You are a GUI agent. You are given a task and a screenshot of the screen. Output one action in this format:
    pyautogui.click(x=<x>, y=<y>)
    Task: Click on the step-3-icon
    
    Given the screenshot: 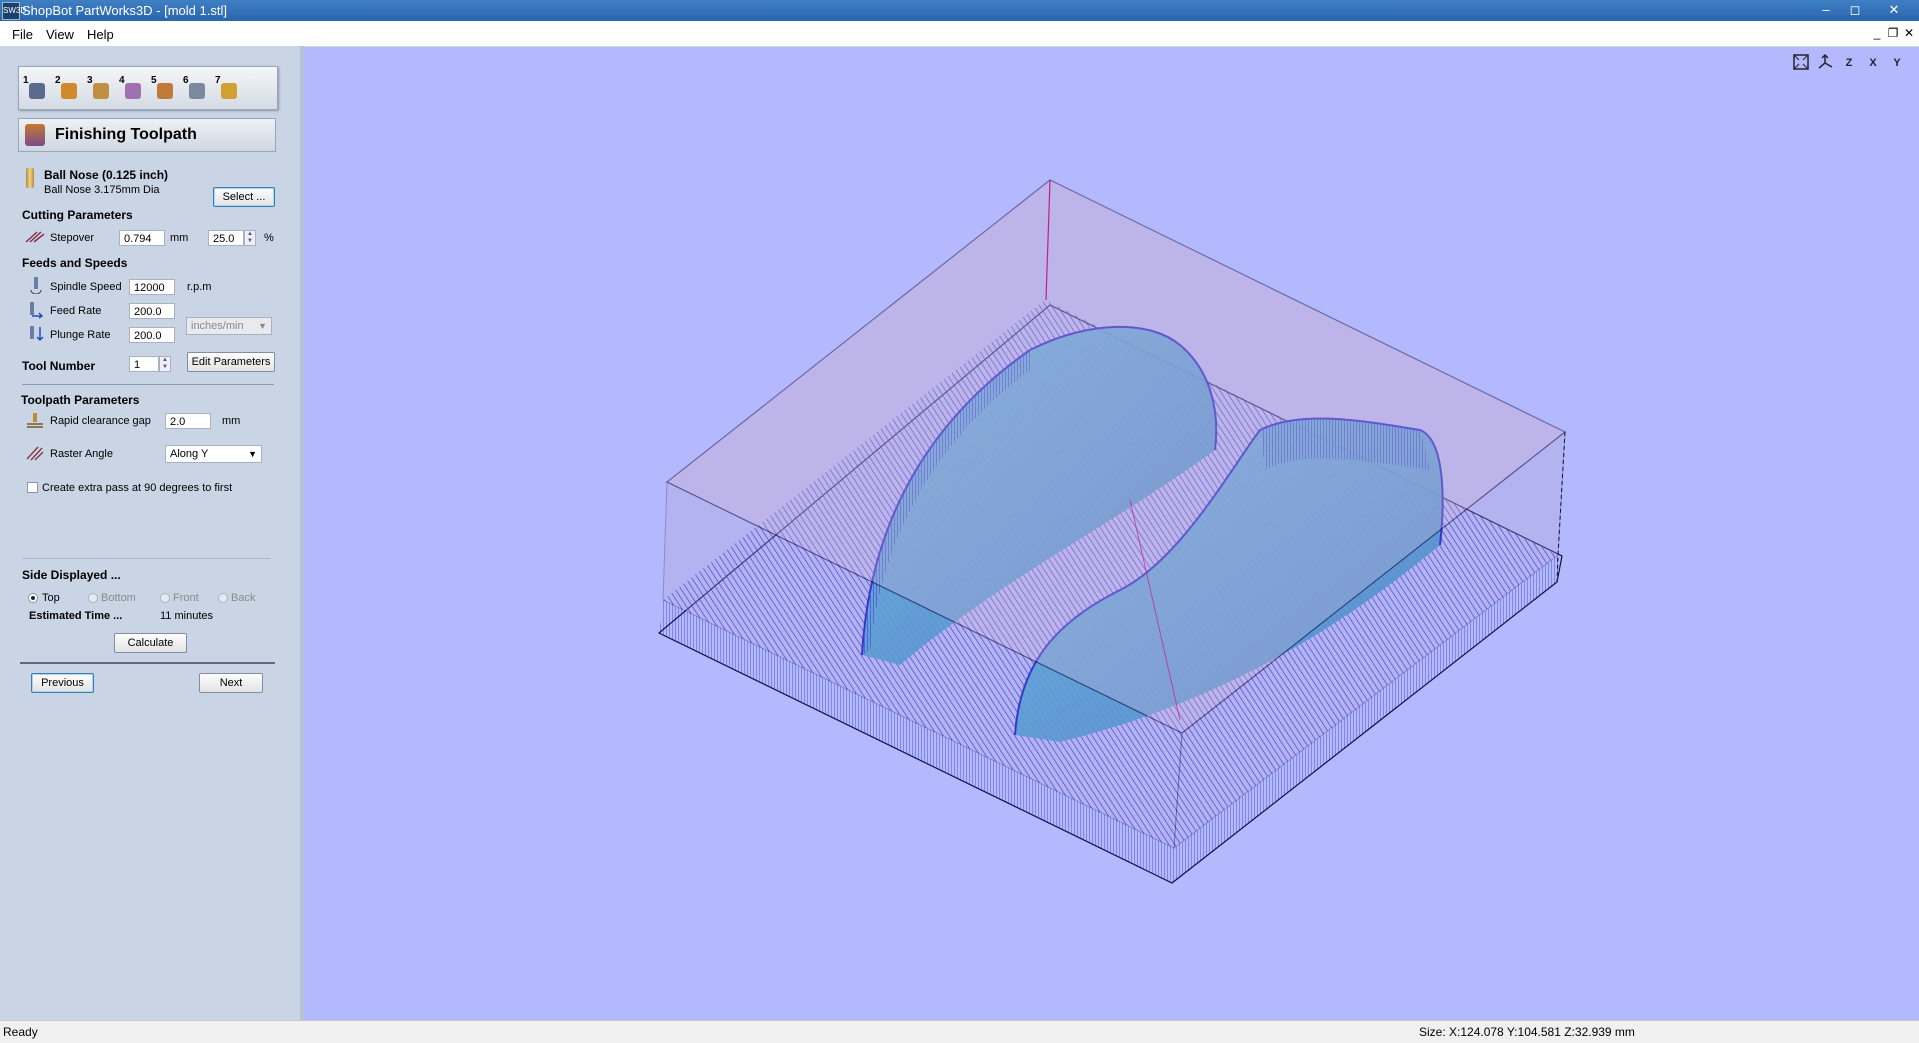 What is the action you would take?
    pyautogui.click(x=101, y=91)
    